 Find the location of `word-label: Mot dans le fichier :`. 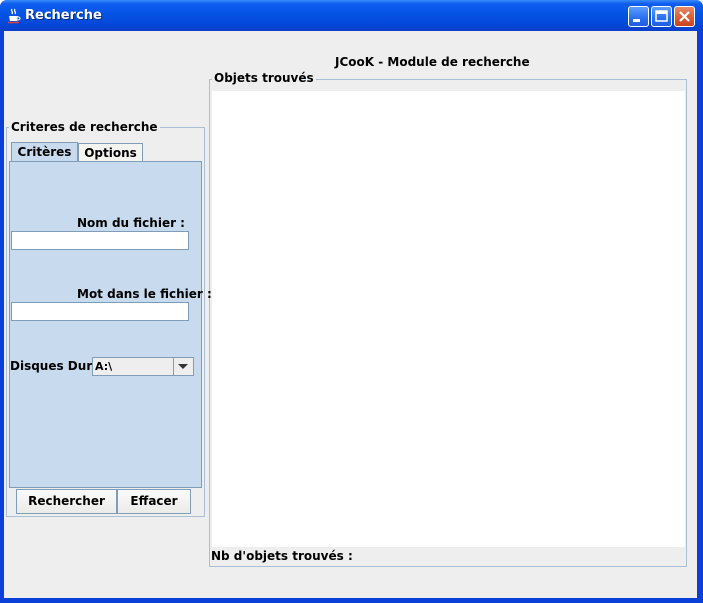

word-label: Mot dans le fichier : is located at coordinates (144, 294).